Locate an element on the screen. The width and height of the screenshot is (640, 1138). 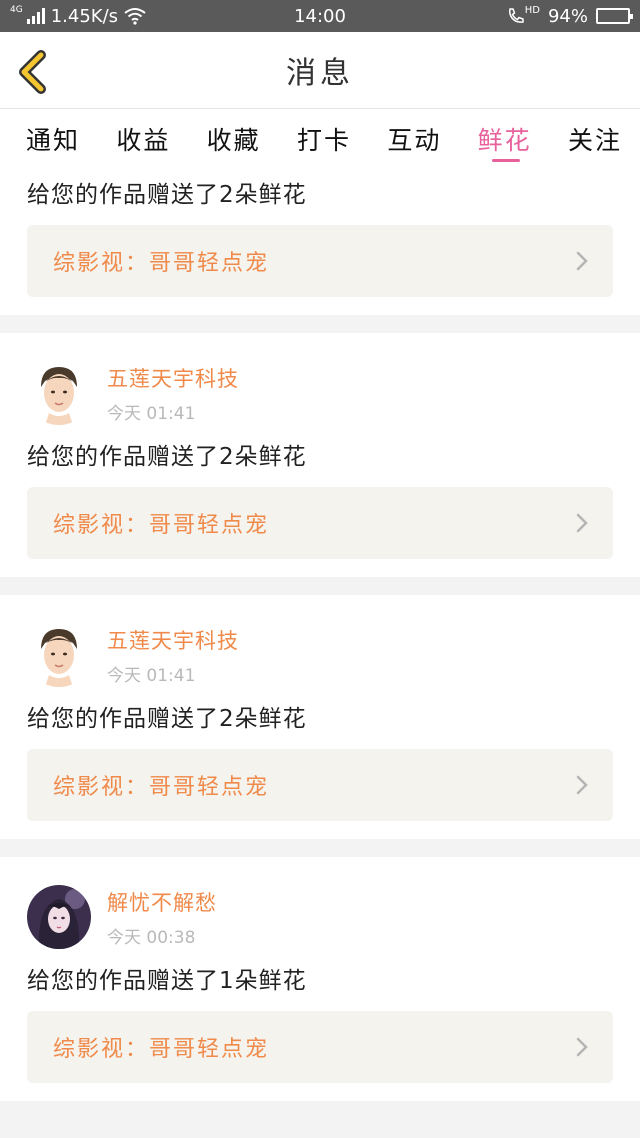
message-card: 给您的作品赠送了2朵鲜花 综影视：哥哥轻点宠 is located at coordinates (320, 242).